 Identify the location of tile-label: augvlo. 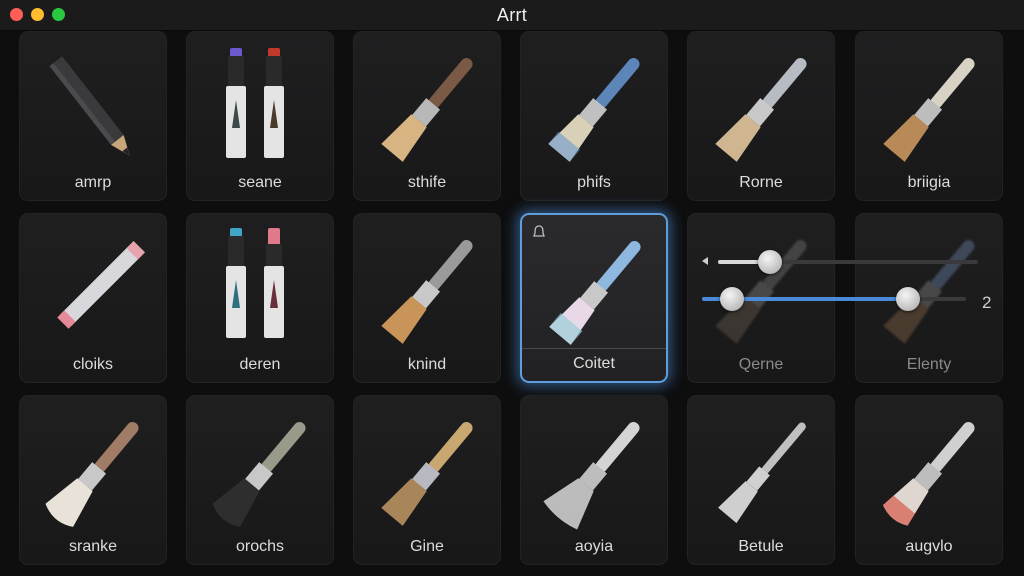
(929, 546).